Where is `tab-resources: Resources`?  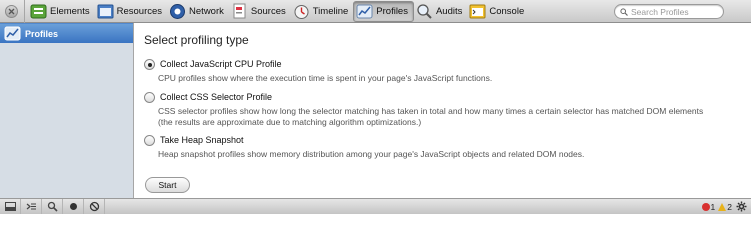 tab-resources: Resources is located at coordinates (131, 11).